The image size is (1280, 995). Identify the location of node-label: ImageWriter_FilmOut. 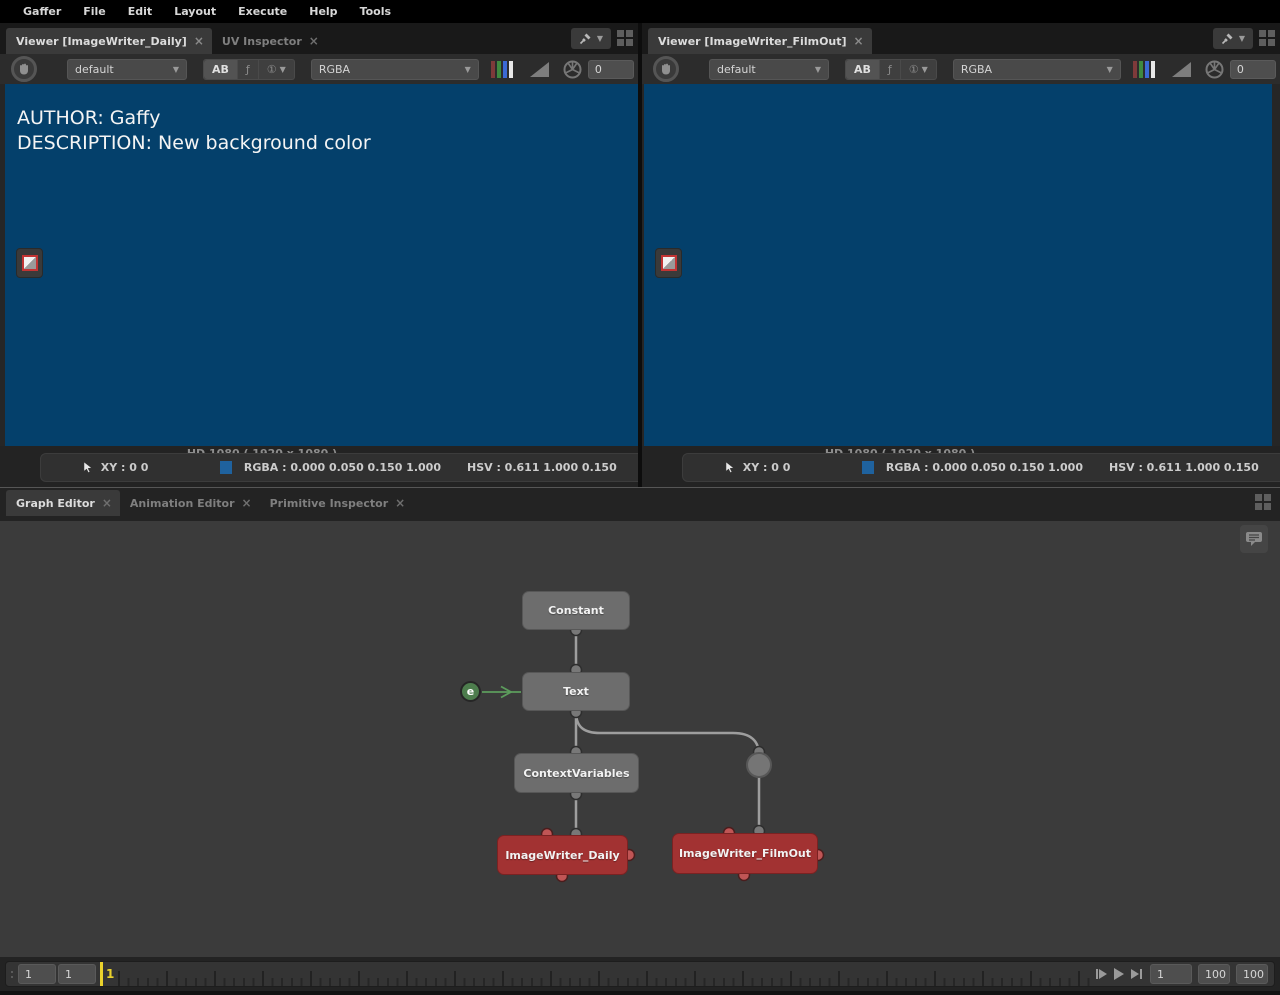
(745, 853).